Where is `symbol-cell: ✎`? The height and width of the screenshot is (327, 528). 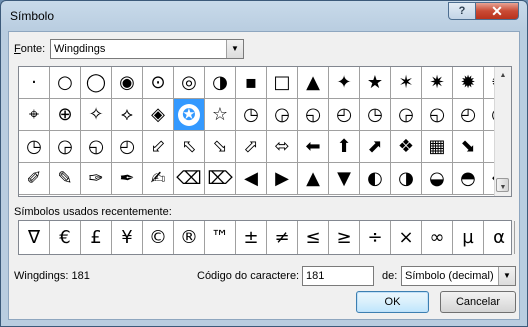 symbol-cell: ✎ is located at coordinates (65, 179).